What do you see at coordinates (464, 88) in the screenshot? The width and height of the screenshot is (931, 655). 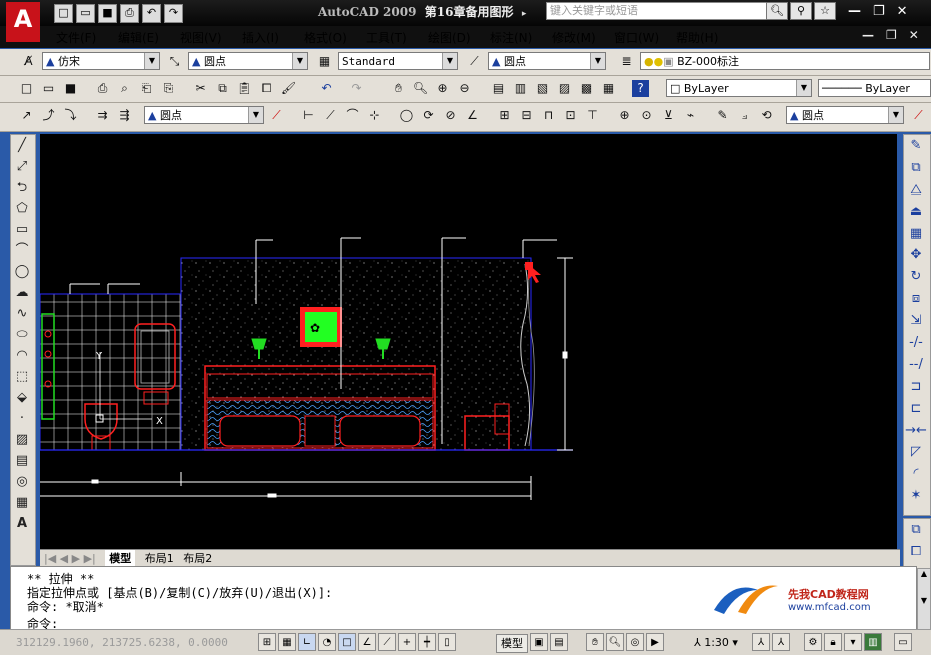 I see `zoom-previous-icon: ⊖` at bounding box center [464, 88].